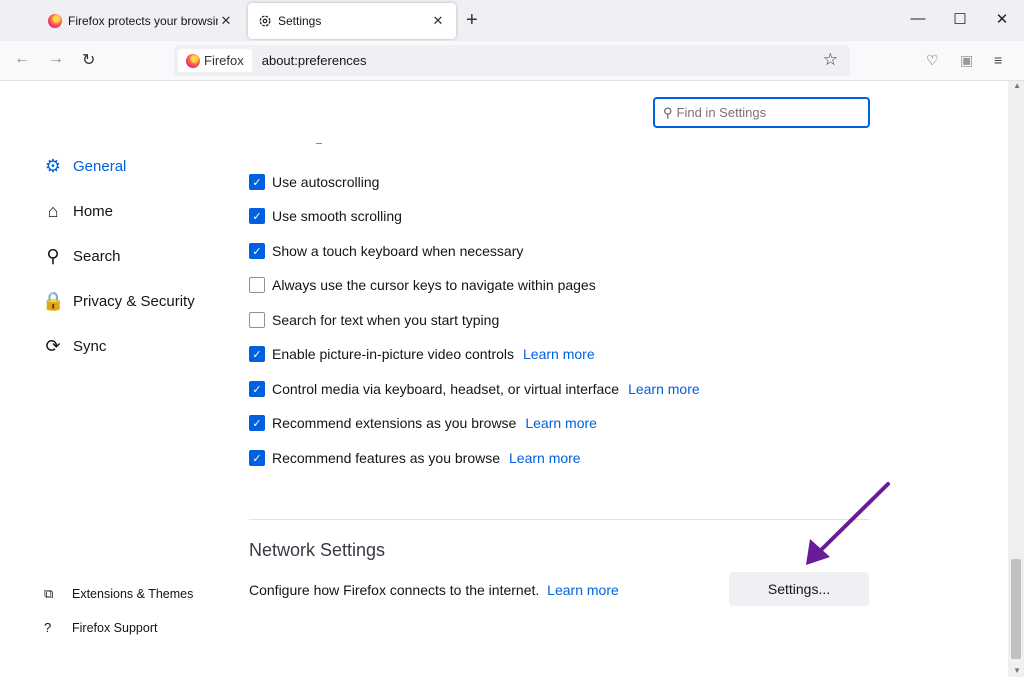 The height and width of the screenshot is (677, 1024). What do you see at coordinates (386, 458) in the screenshot?
I see `option-label: Recommend features as you browse` at bounding box center [386, 458].